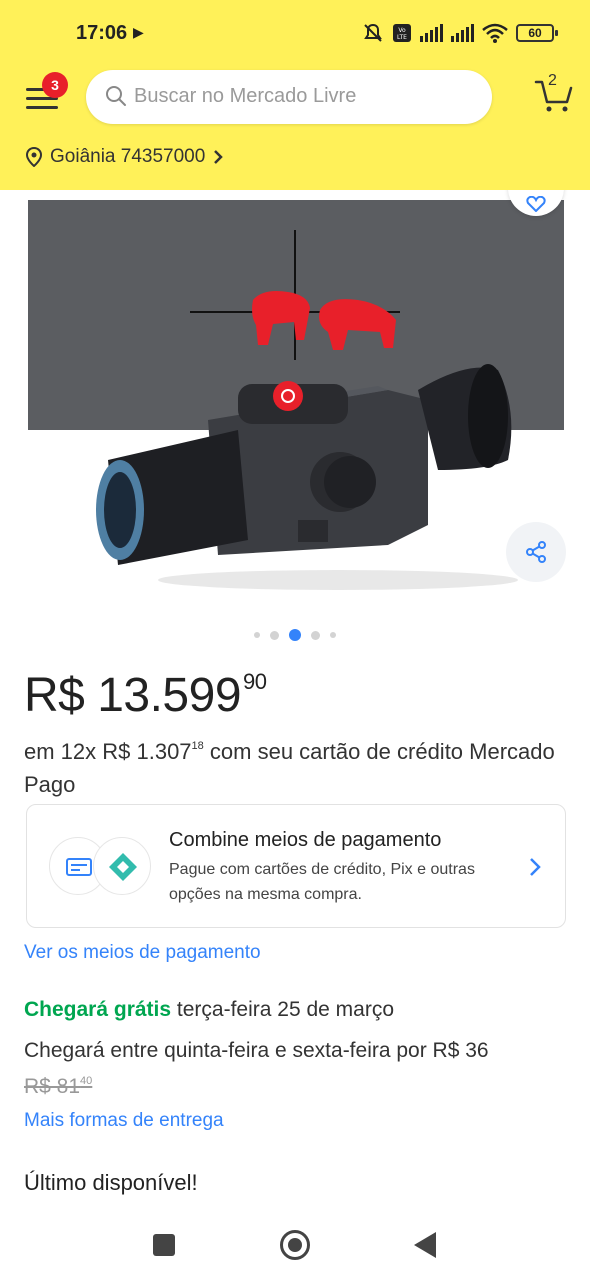  What do you see at coordinates (142, 953) in the screenshot?
I see `payment-methods-link: Ver os meios de pagamento` at bounding box center [142, 953].